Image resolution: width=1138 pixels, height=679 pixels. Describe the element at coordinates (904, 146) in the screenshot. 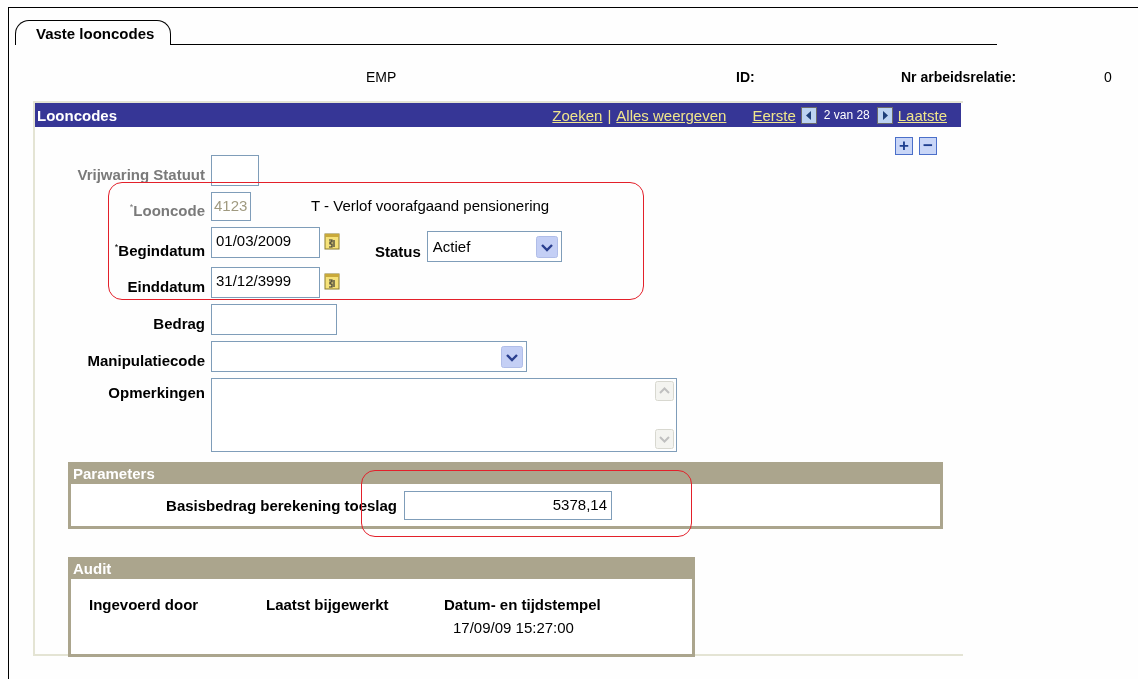

I see `add-row-button: +` at that location.